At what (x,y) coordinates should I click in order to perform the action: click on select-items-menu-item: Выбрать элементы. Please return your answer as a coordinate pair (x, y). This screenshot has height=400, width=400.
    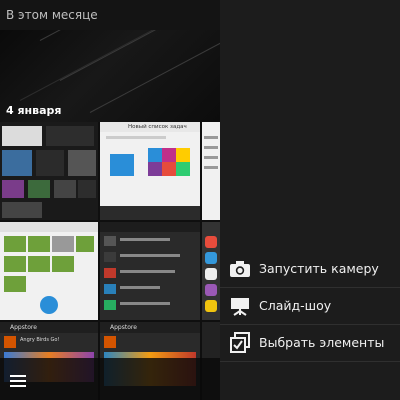
    Looking at the image, I should click on (310, 342).